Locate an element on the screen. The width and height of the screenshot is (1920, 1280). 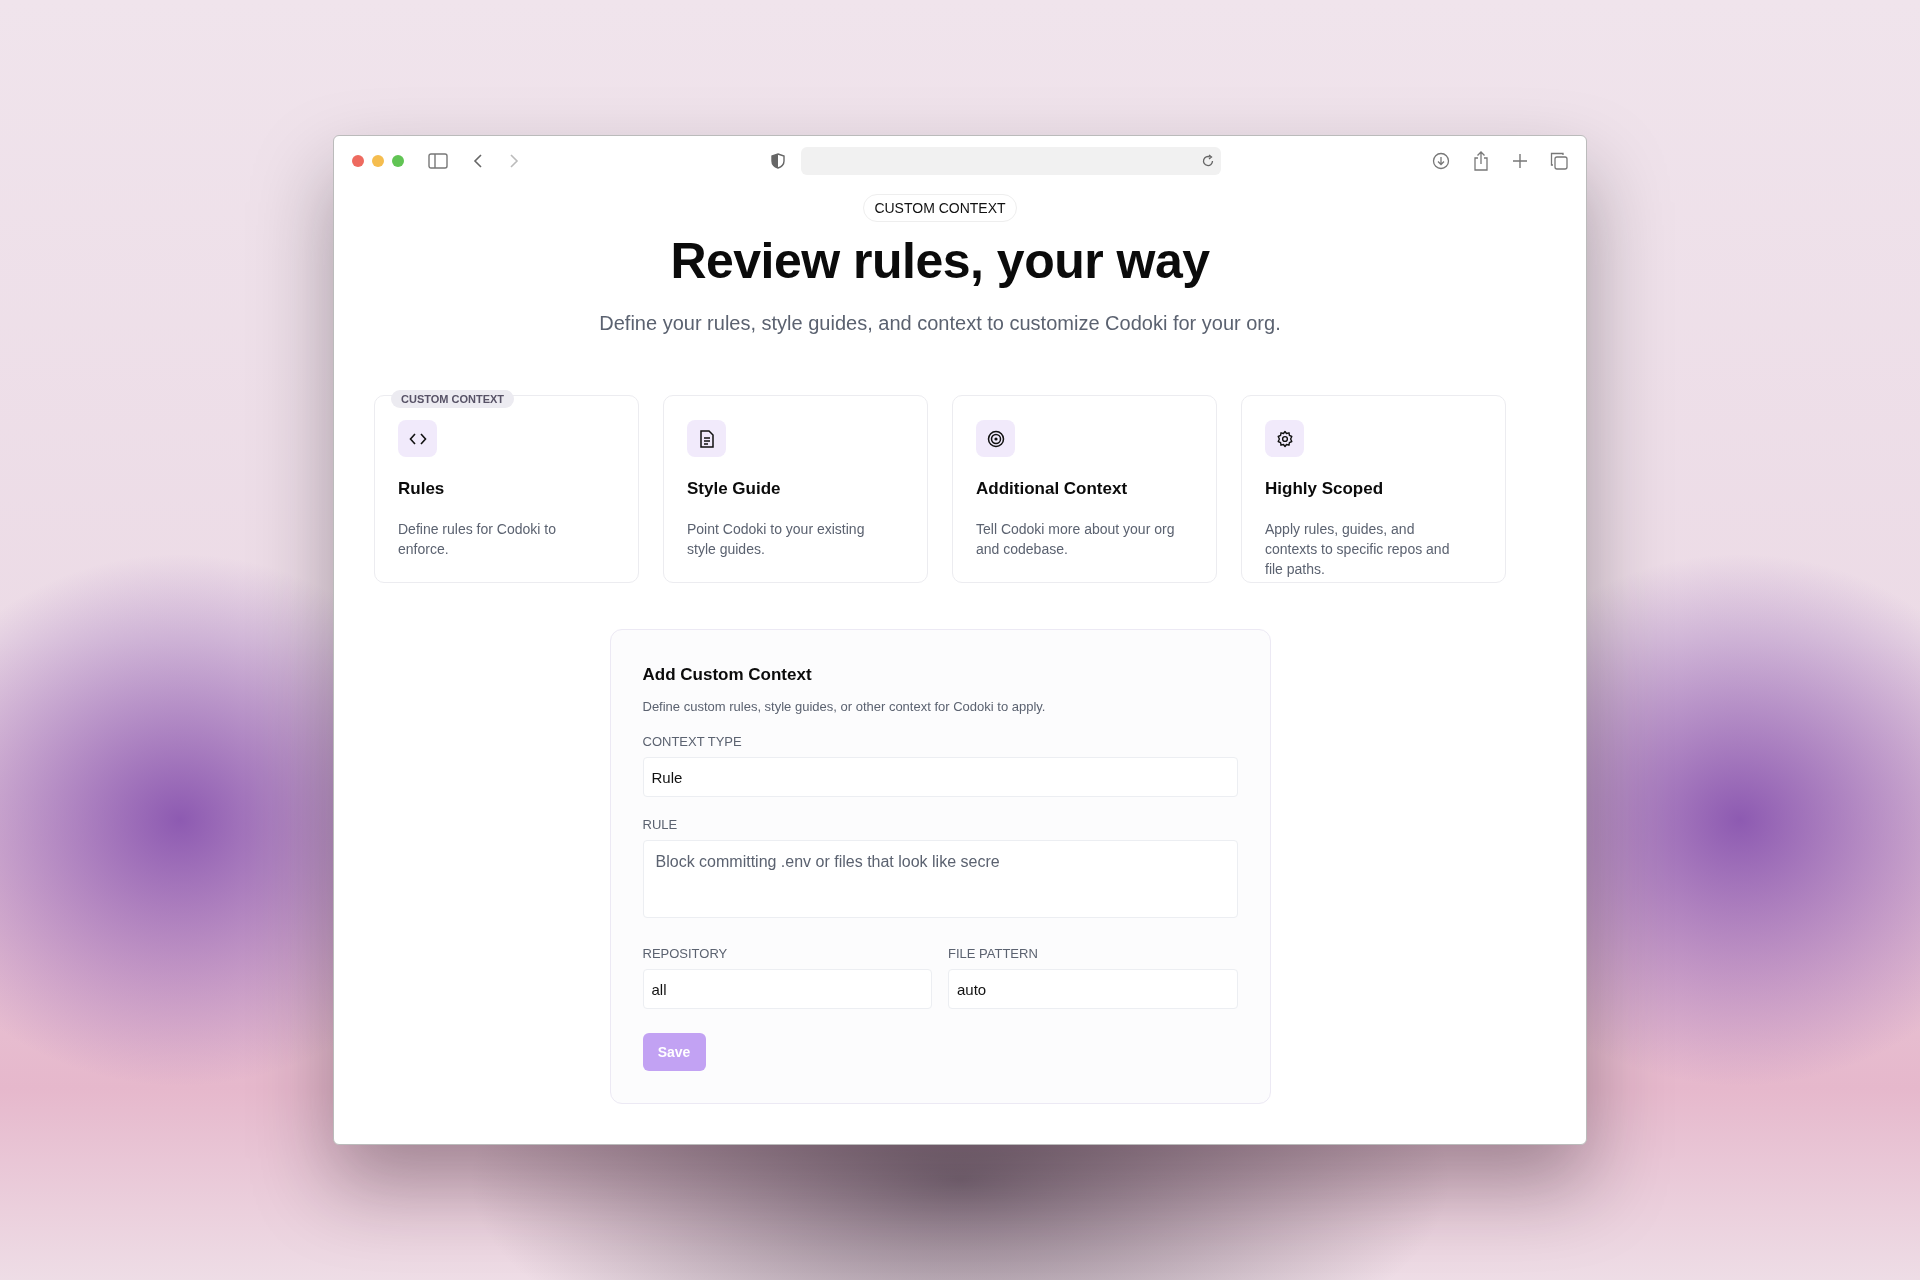
card-title: Style Guide is located at coordinates (734, 489).